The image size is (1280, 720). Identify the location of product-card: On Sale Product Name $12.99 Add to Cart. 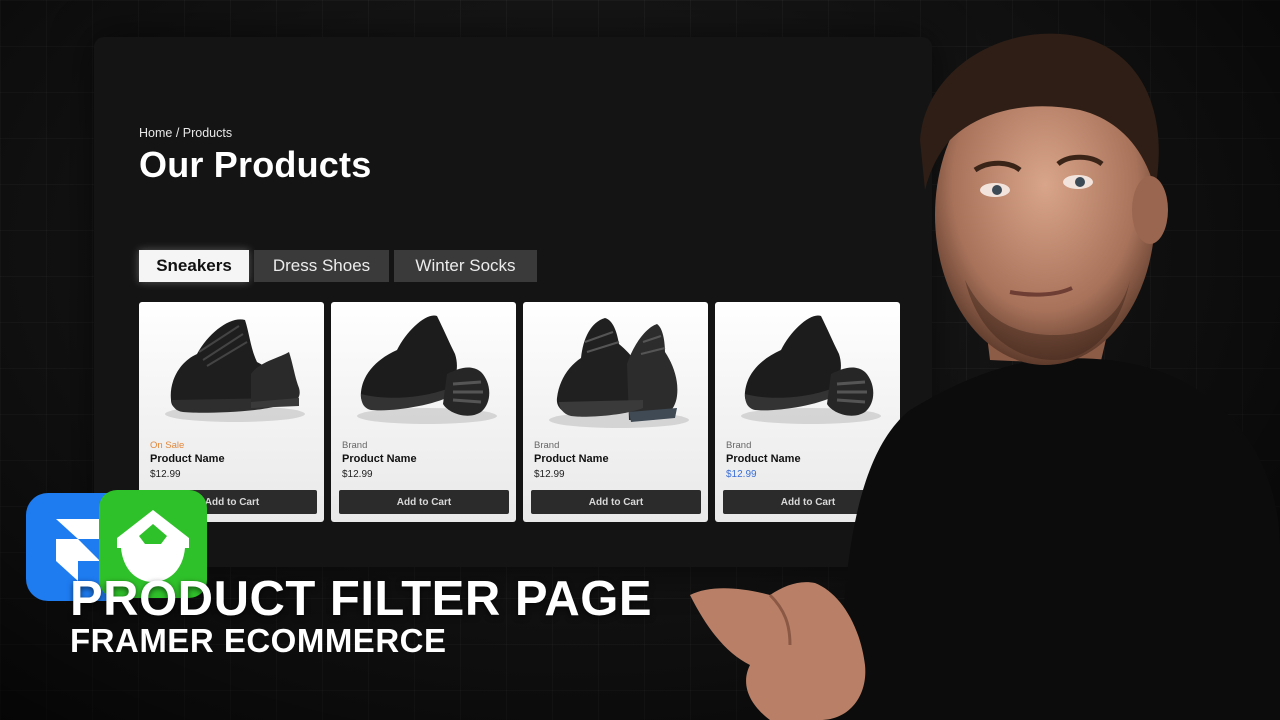
(231, 412).